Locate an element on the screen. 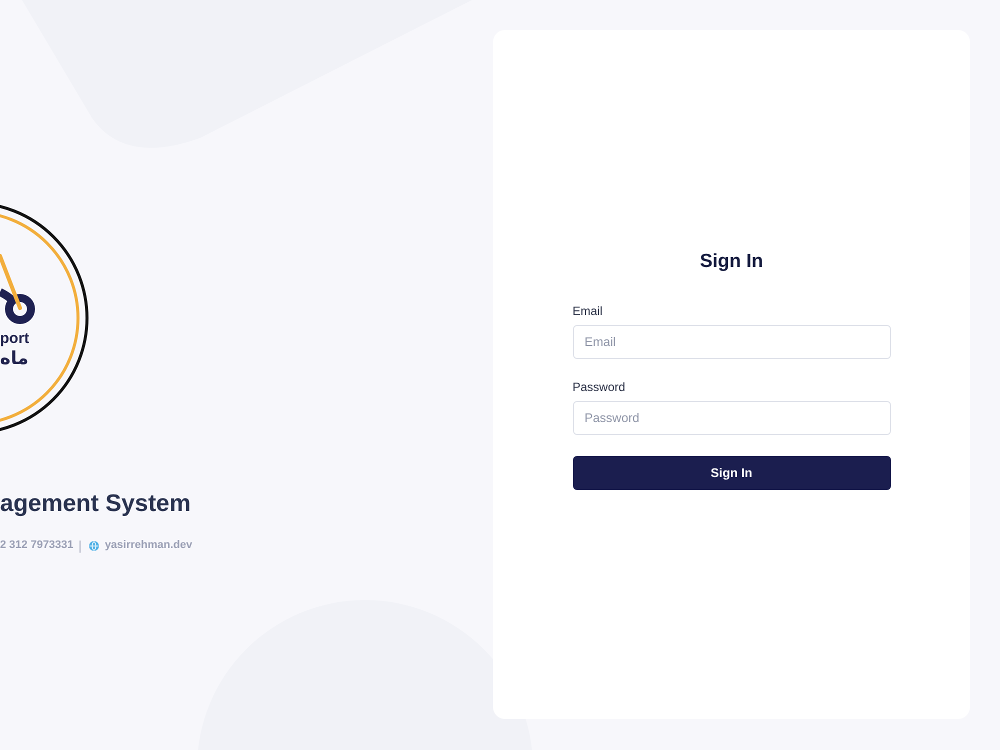  logo-text: ماه is located at coordinates (14, 359).